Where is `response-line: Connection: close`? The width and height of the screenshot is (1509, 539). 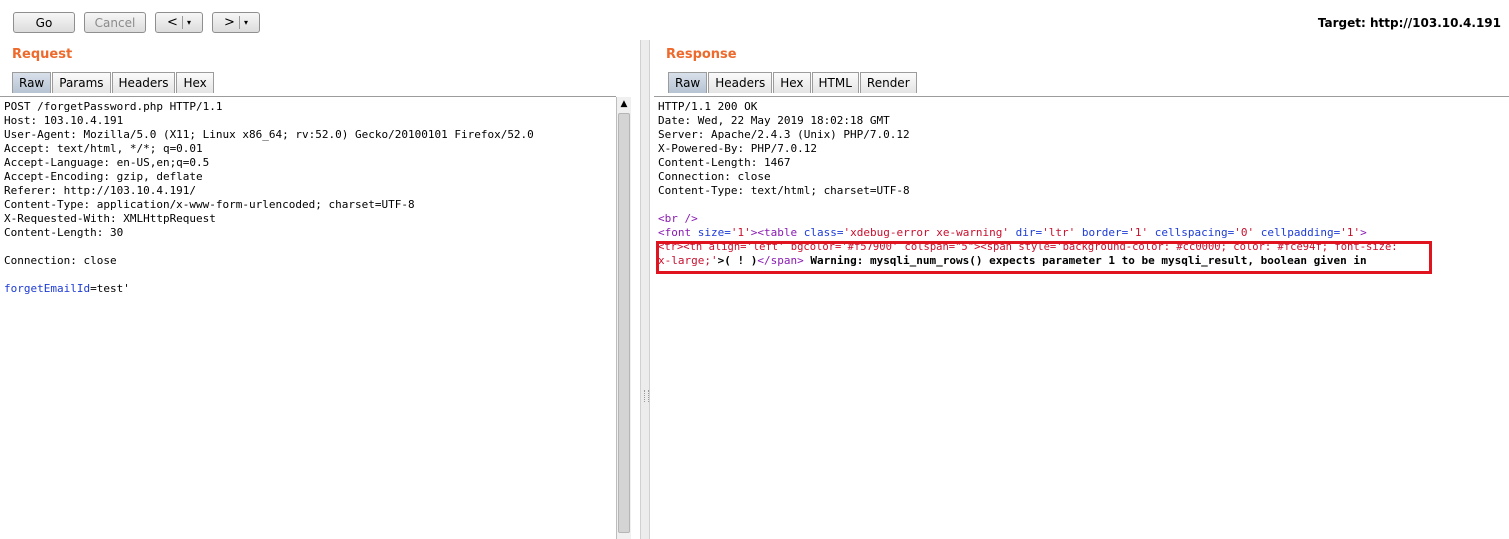 response-line: Connection: close is located at coordinates (714, 176).